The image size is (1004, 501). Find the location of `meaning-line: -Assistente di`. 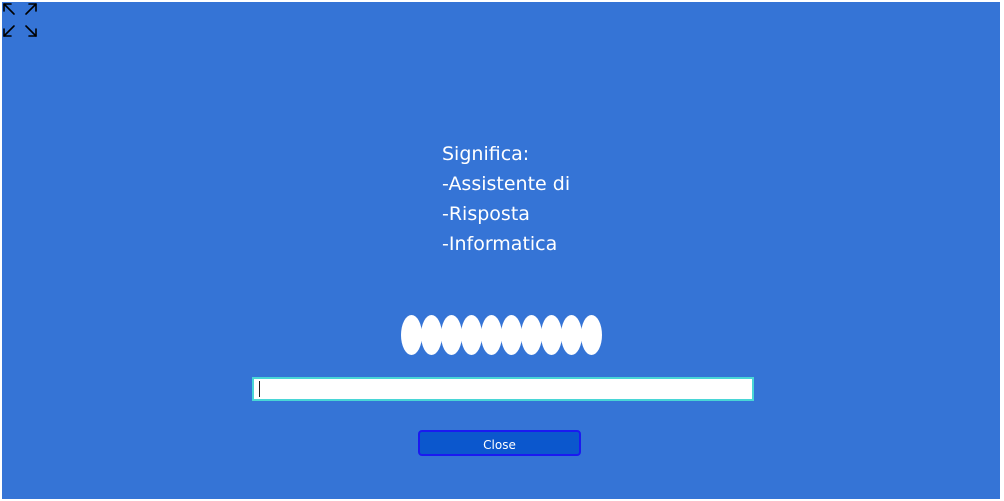

meaning-line: -Assistente di is located at coordinates (506, 184).